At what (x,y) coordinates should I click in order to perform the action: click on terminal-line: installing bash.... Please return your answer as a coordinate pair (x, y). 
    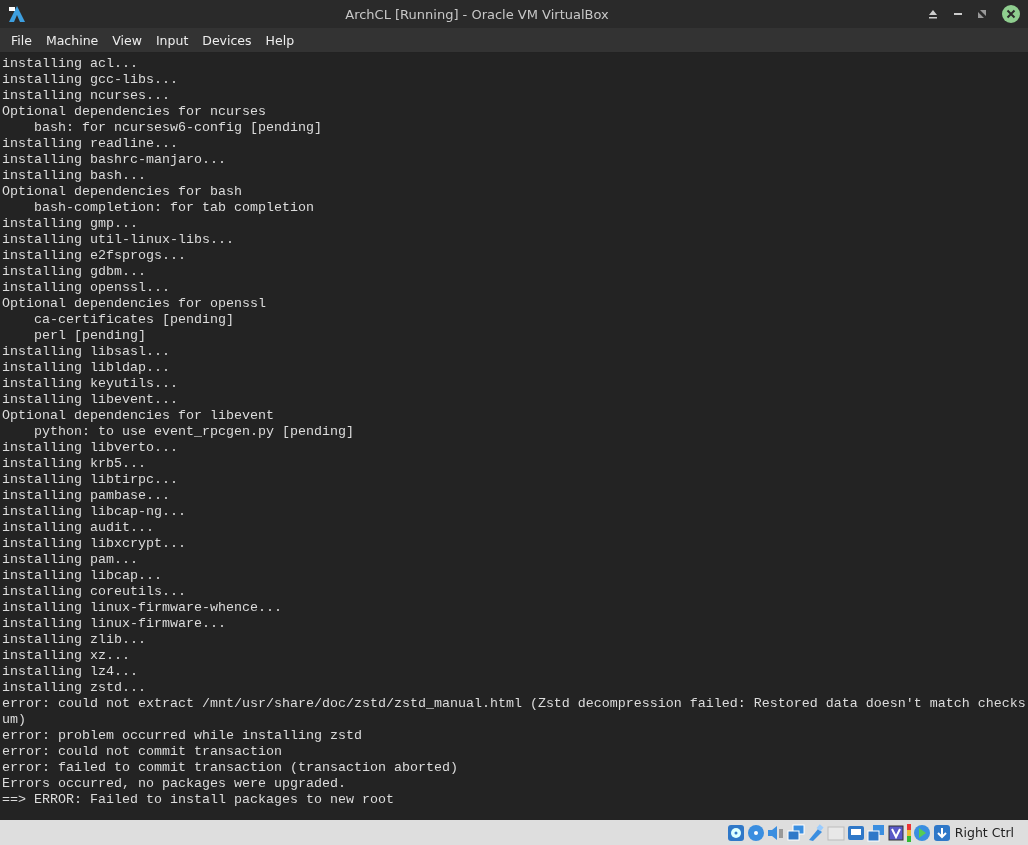
    Looking at the image, I should click on (74, 176).